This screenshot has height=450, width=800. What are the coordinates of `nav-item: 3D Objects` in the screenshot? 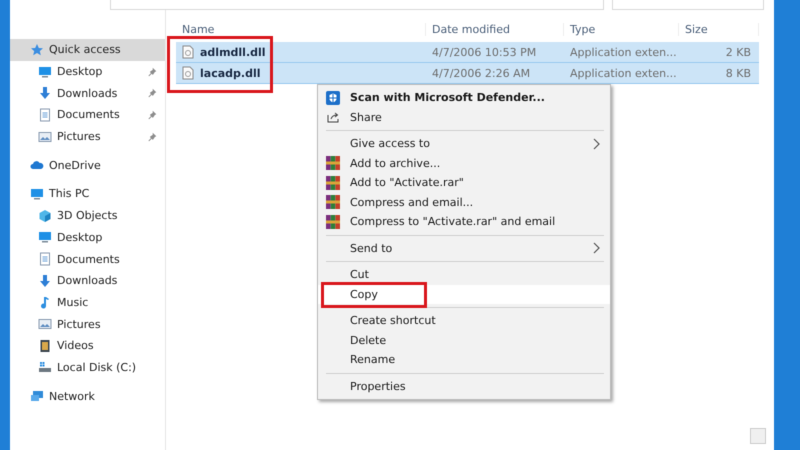 It's located at (87, 215).